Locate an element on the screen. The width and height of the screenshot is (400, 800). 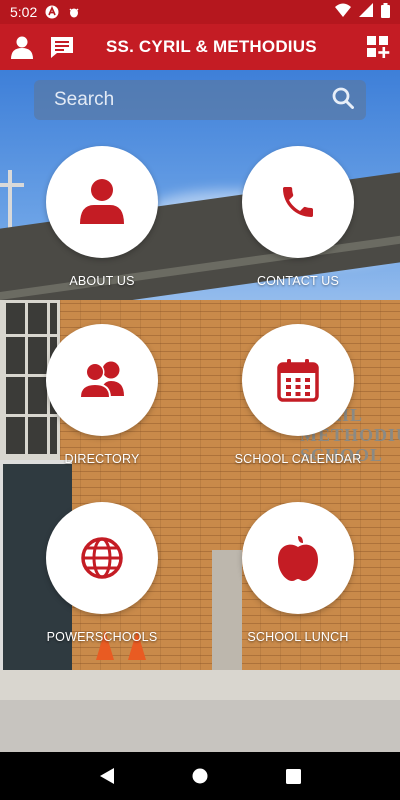
search-bar is located at coordinates (200, 100).